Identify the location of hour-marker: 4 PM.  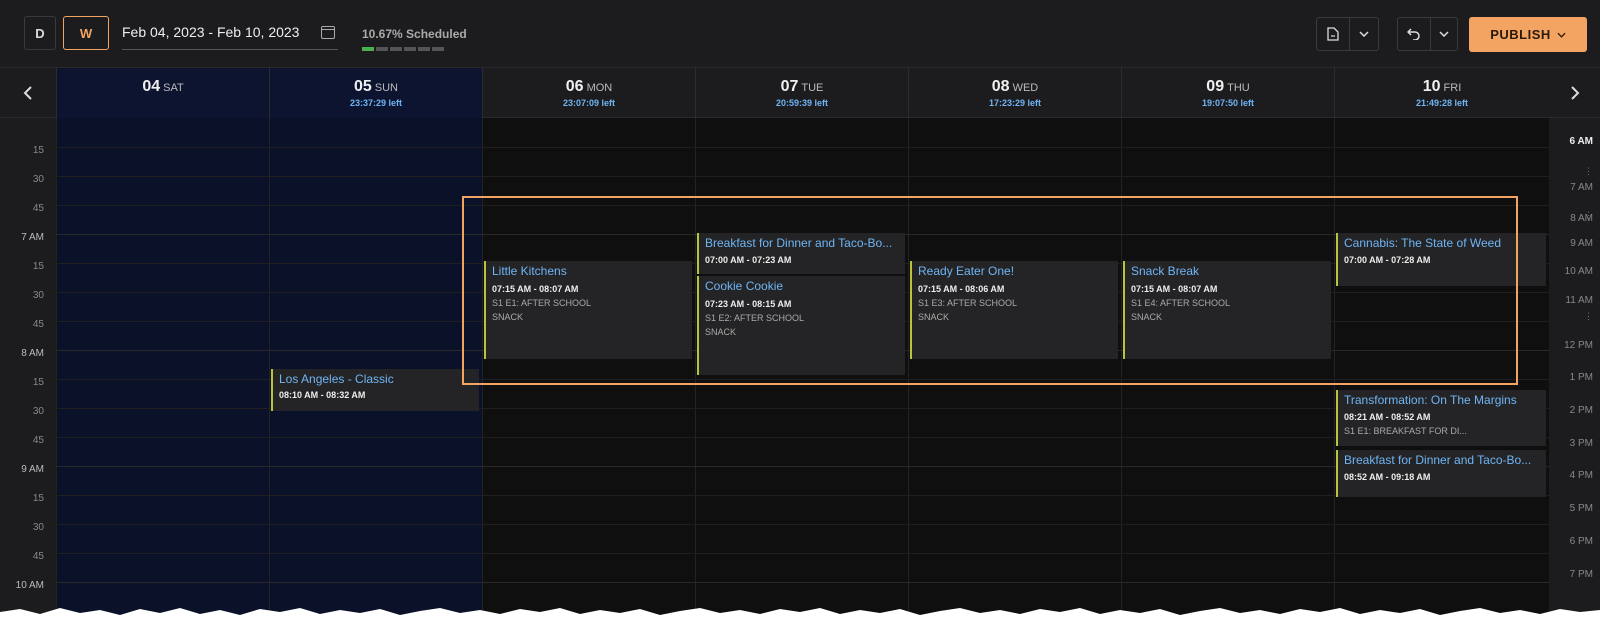
(1581, 475).